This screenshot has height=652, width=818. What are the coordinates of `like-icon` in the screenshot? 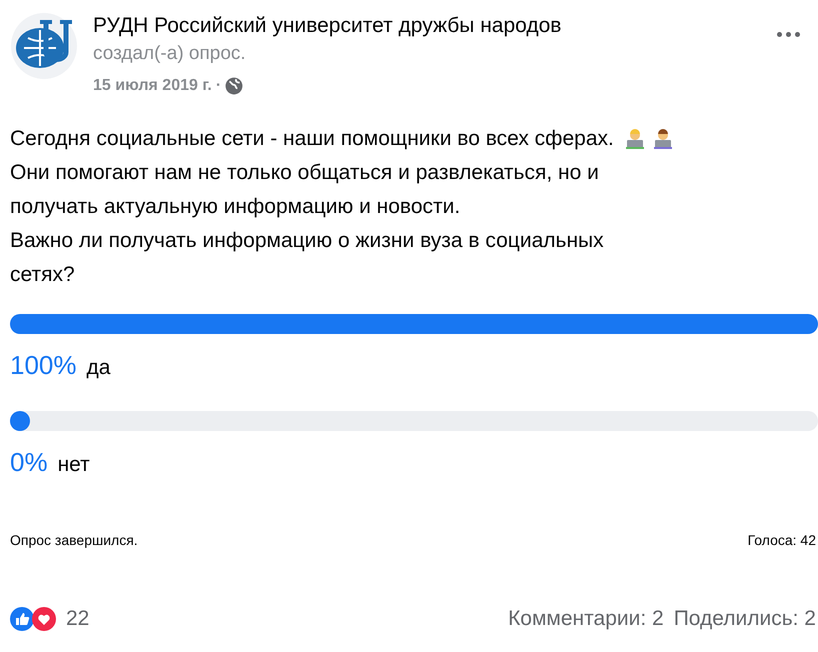 It's located at (22, 618).